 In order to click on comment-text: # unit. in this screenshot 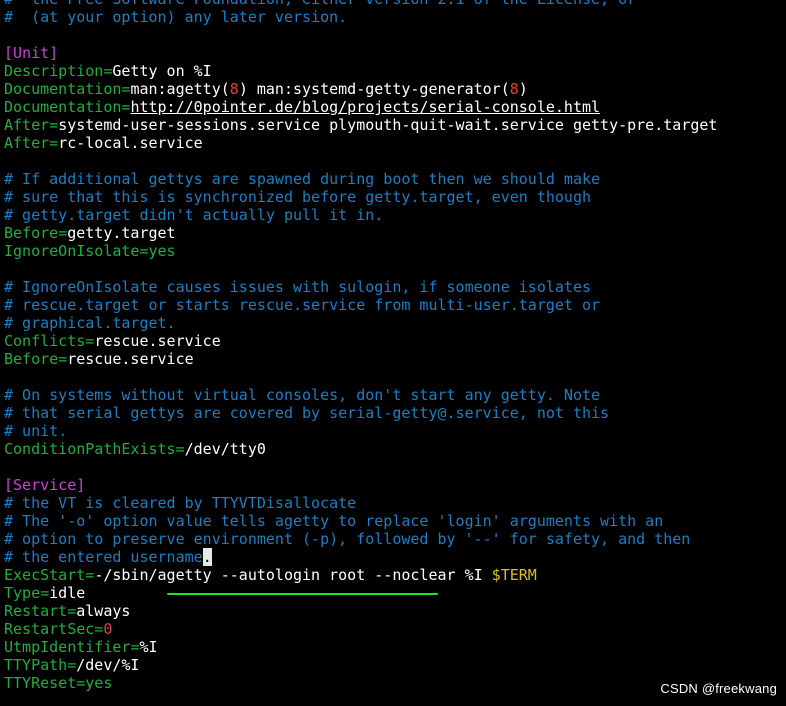, I will do `click(36, 431)`.